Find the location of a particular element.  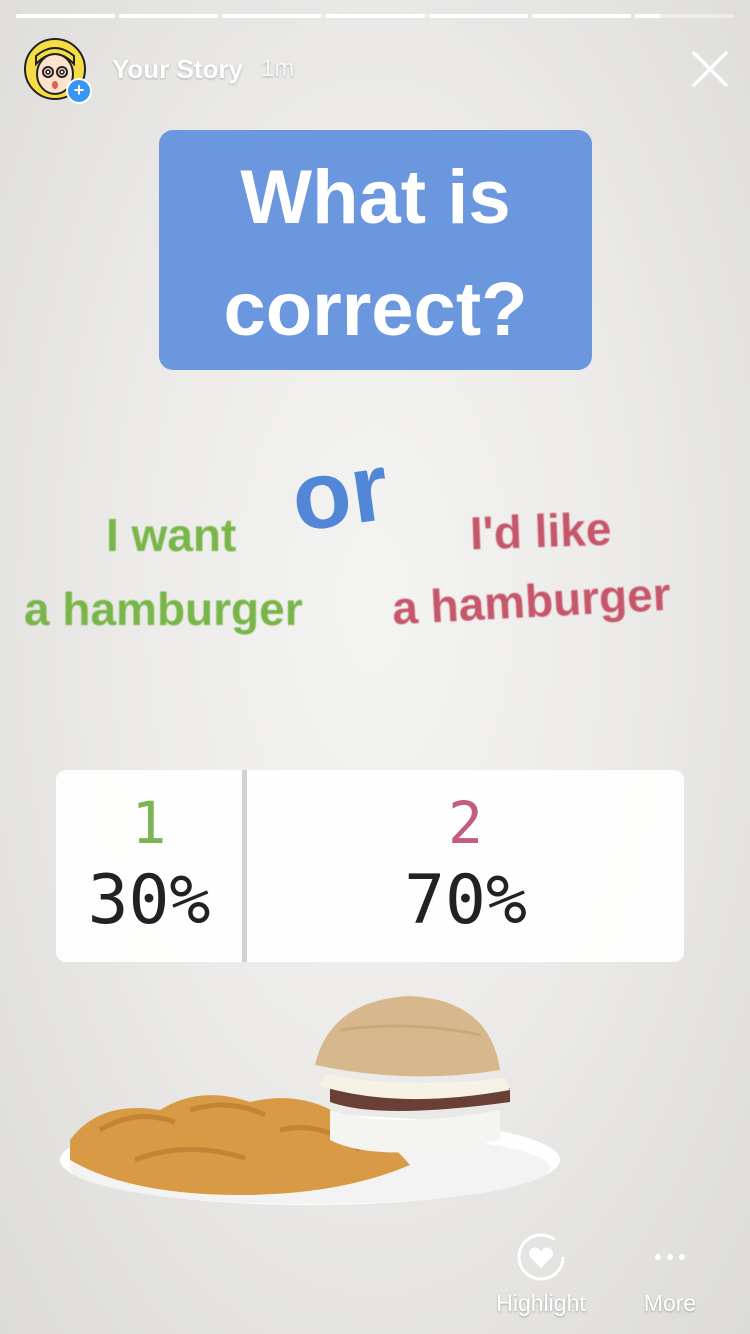

story-progress-bar is located at coordinates (375, 16).